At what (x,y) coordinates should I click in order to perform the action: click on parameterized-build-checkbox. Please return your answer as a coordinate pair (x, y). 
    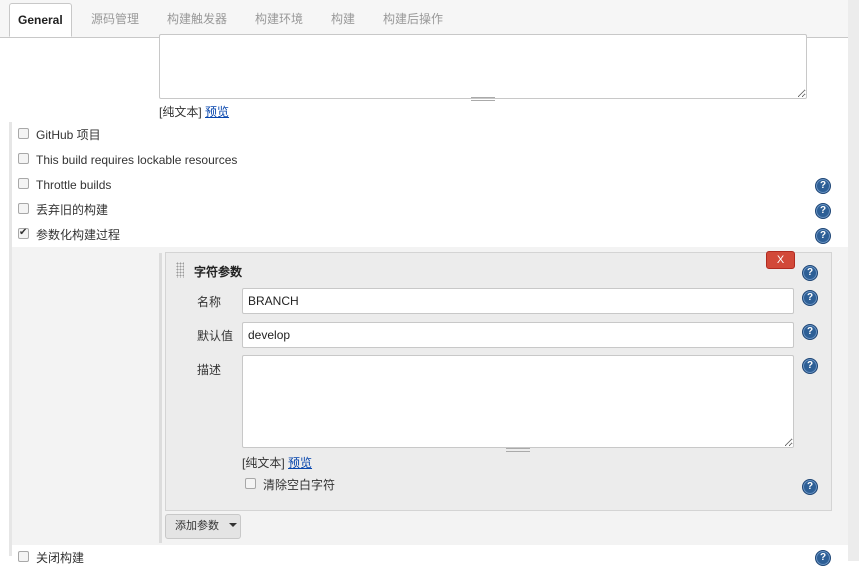
    Looking at the image, I should click on (23, 233).